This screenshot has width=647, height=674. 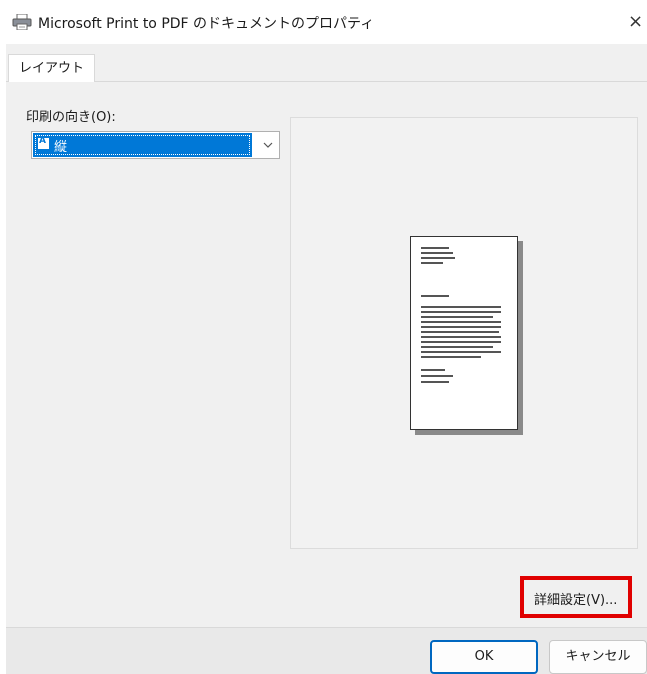 What do you see at coordinates (484, 657) in the screenshot?
I see `ok-button: OK` at bounding box center [484, 657].